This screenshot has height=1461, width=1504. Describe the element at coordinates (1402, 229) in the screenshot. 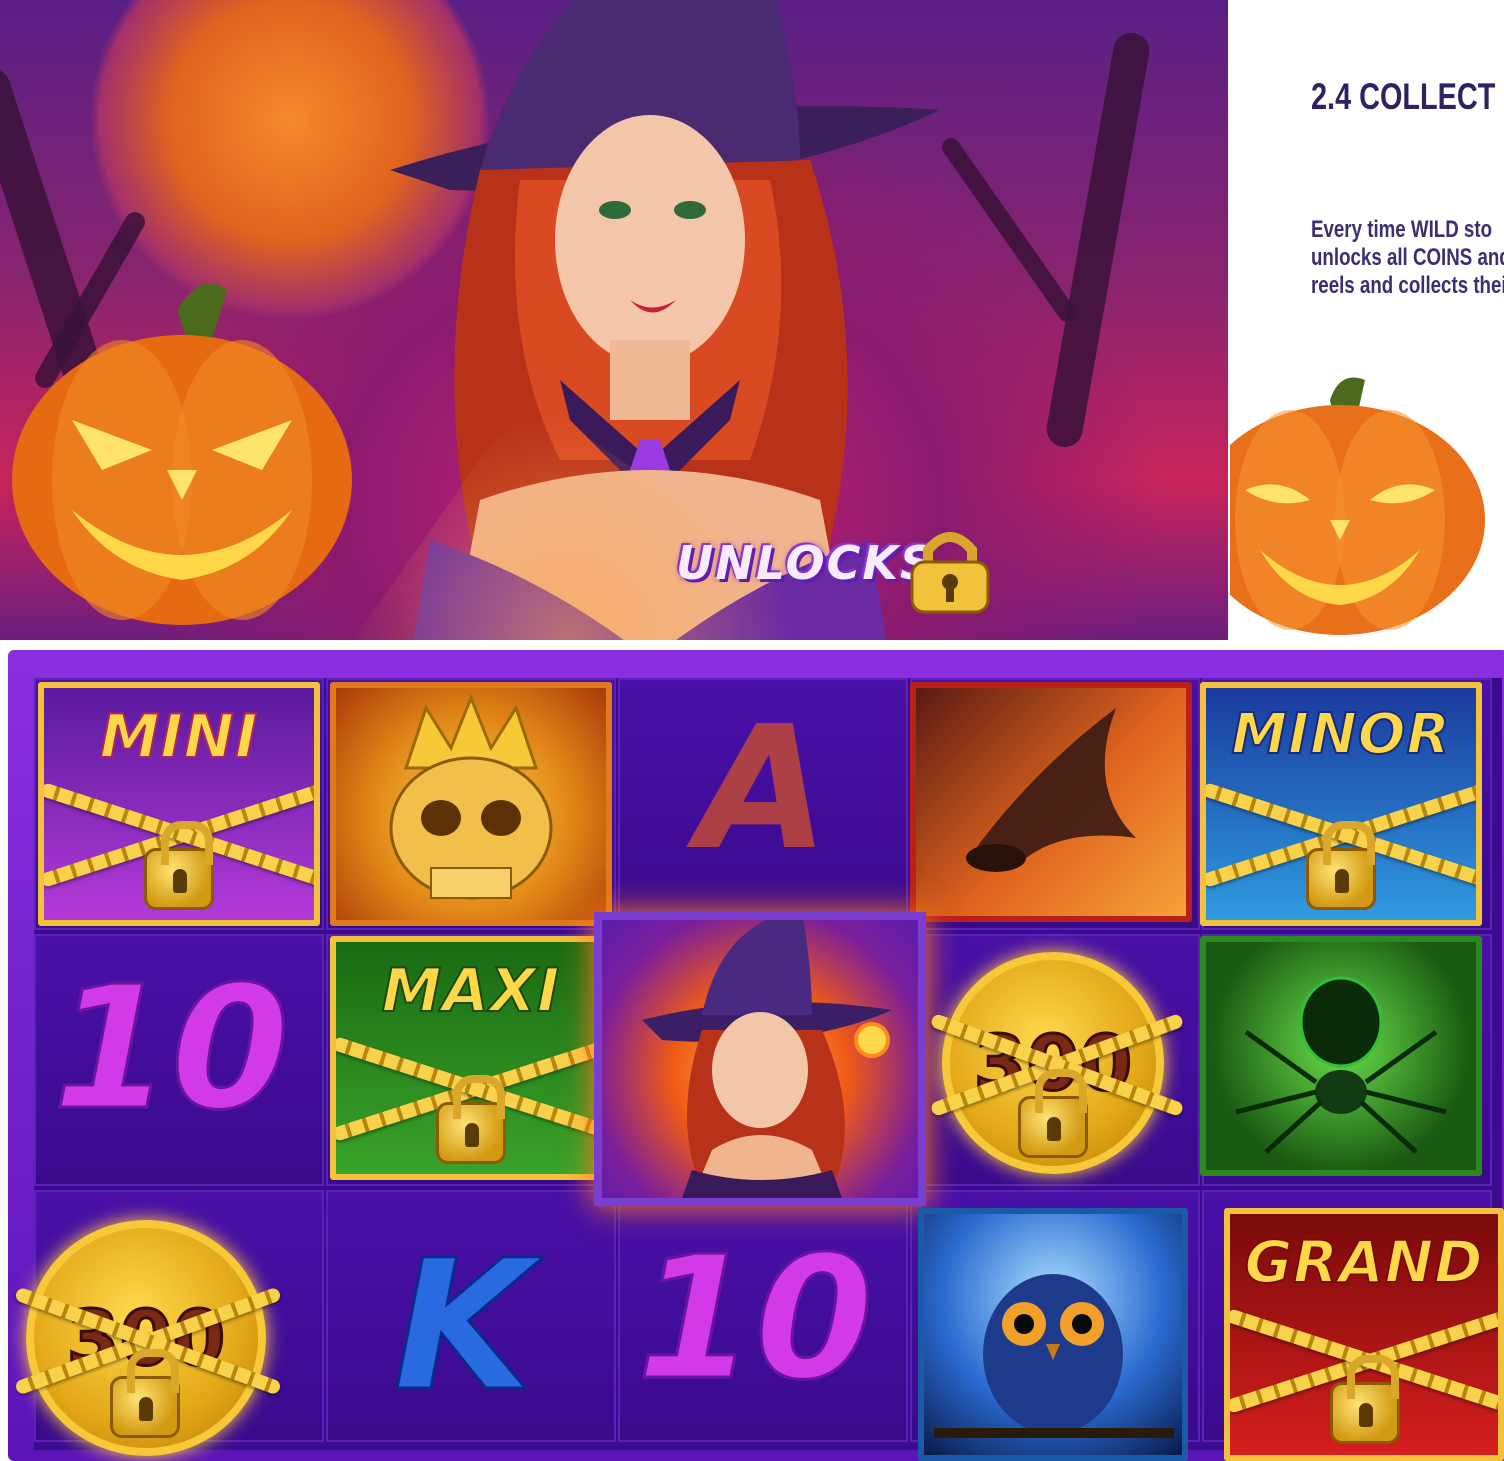

I see `body-line: Every time WILD sto` at that location.